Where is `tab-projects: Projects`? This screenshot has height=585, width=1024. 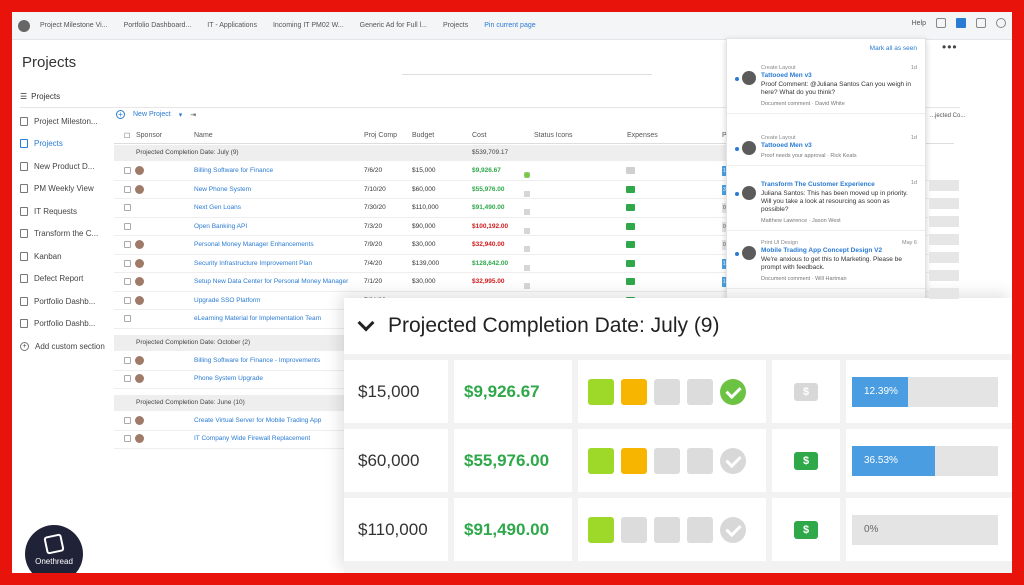 tab-projects: Projects is located at coordinates (455, 25).